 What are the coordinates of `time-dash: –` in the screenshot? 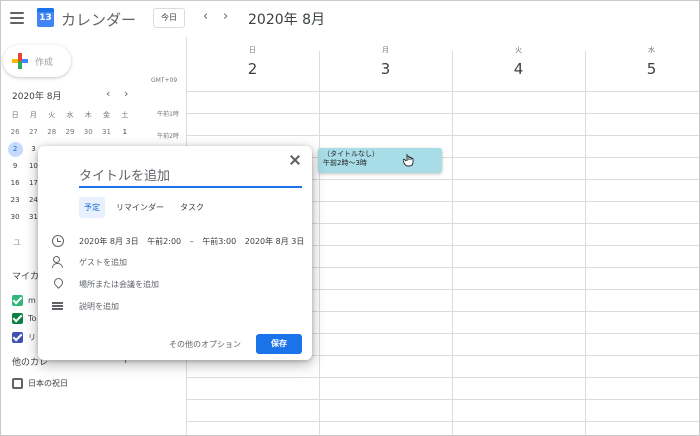 It's located at (191, 241).